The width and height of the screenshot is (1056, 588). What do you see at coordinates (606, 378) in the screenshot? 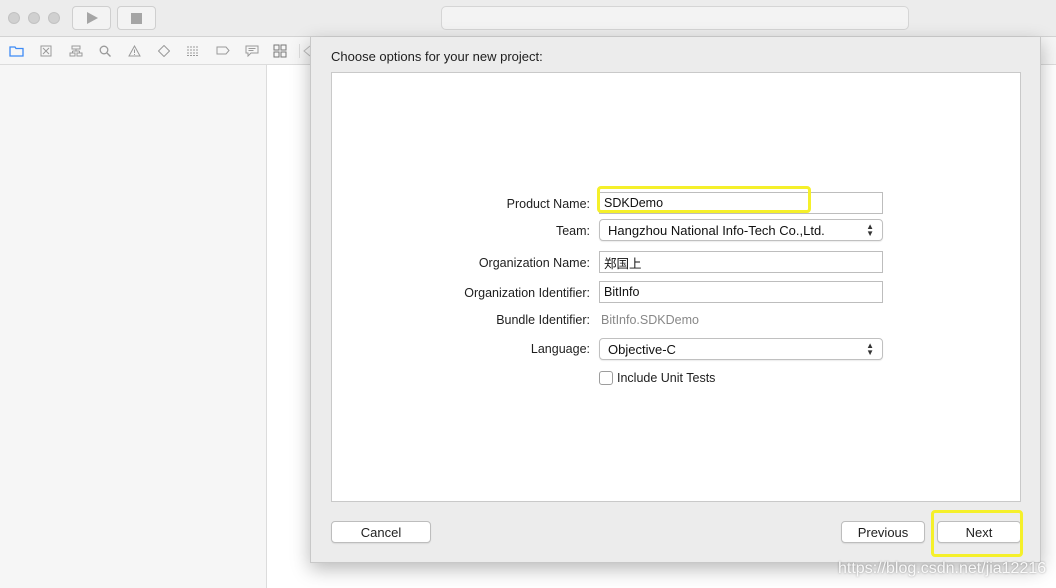
I see `checkbox-box` at bounding box center [606, 378].